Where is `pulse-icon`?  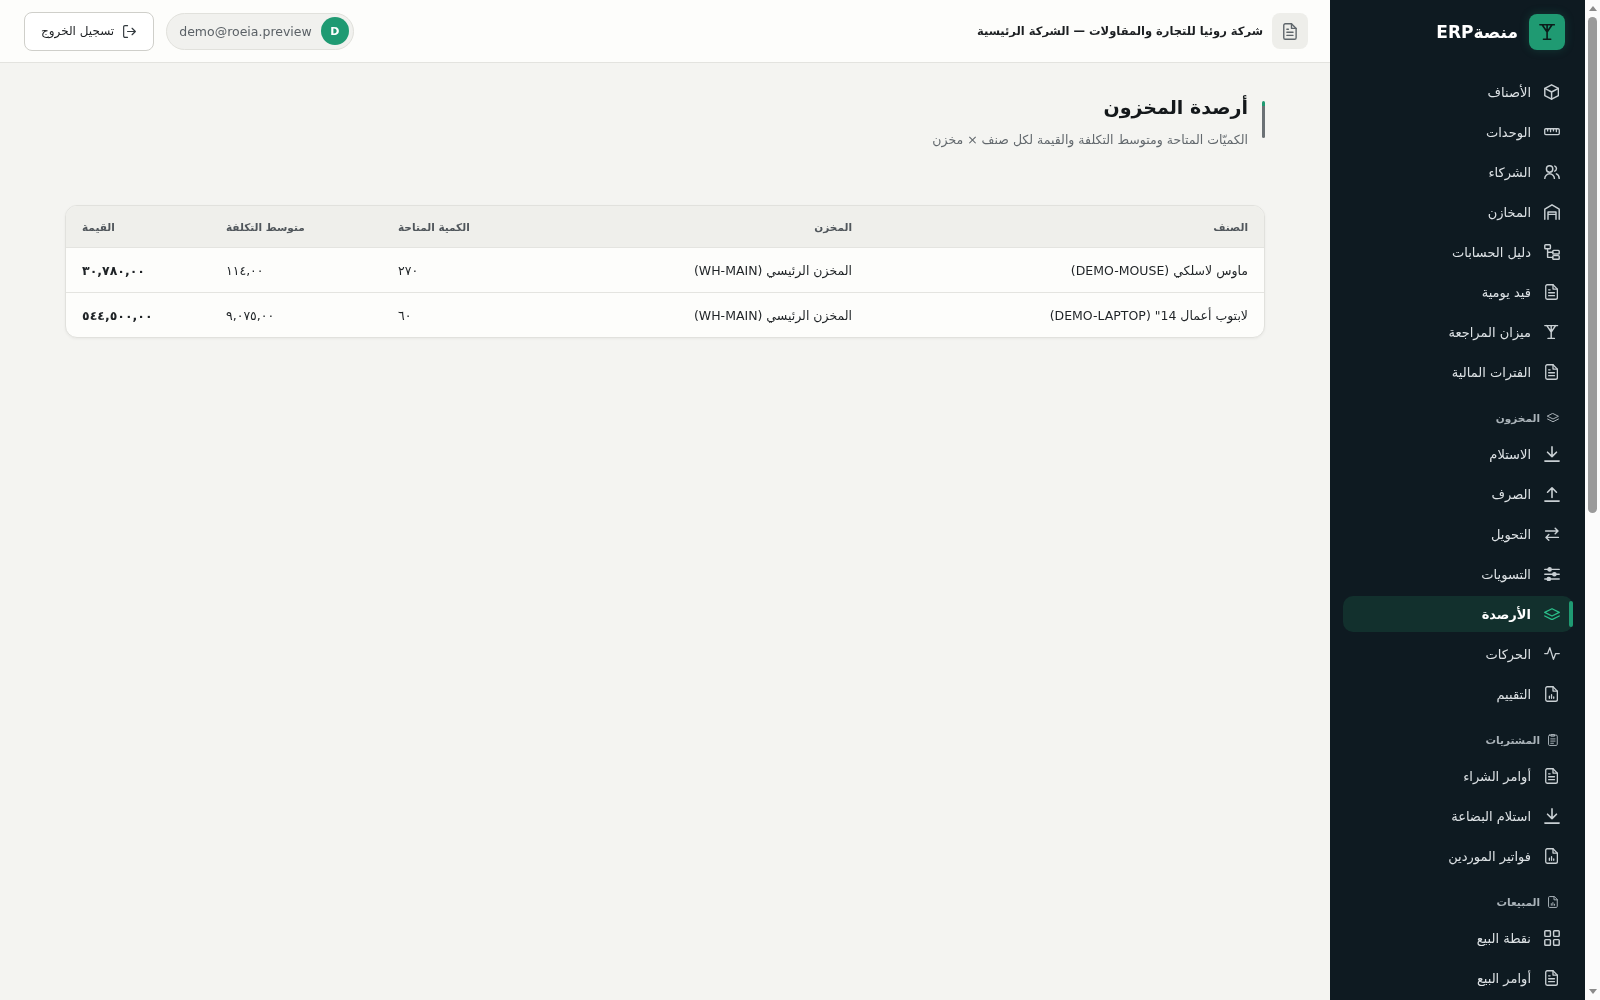 pulse-icon is located at coordinates (1551, 654).